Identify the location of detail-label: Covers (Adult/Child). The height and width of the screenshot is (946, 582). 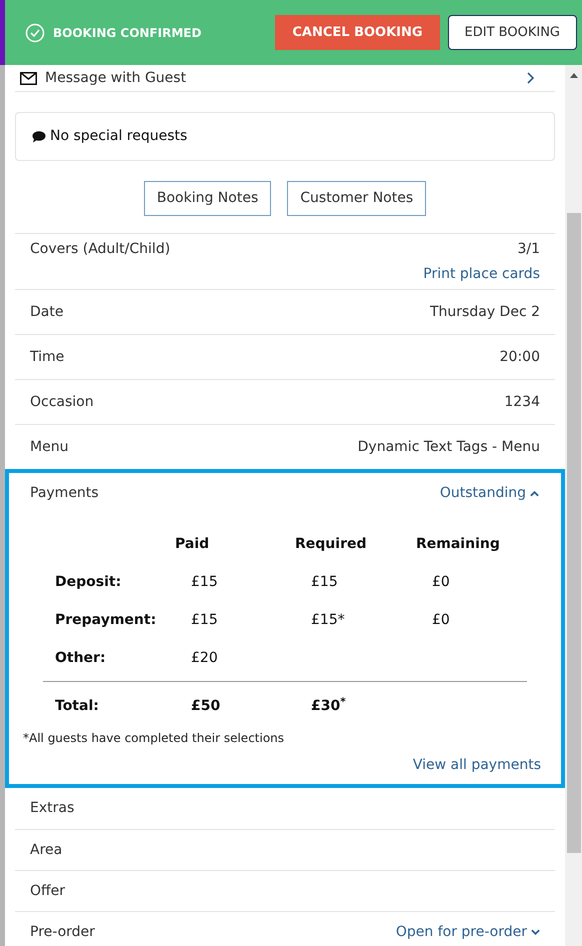
(100, 249).